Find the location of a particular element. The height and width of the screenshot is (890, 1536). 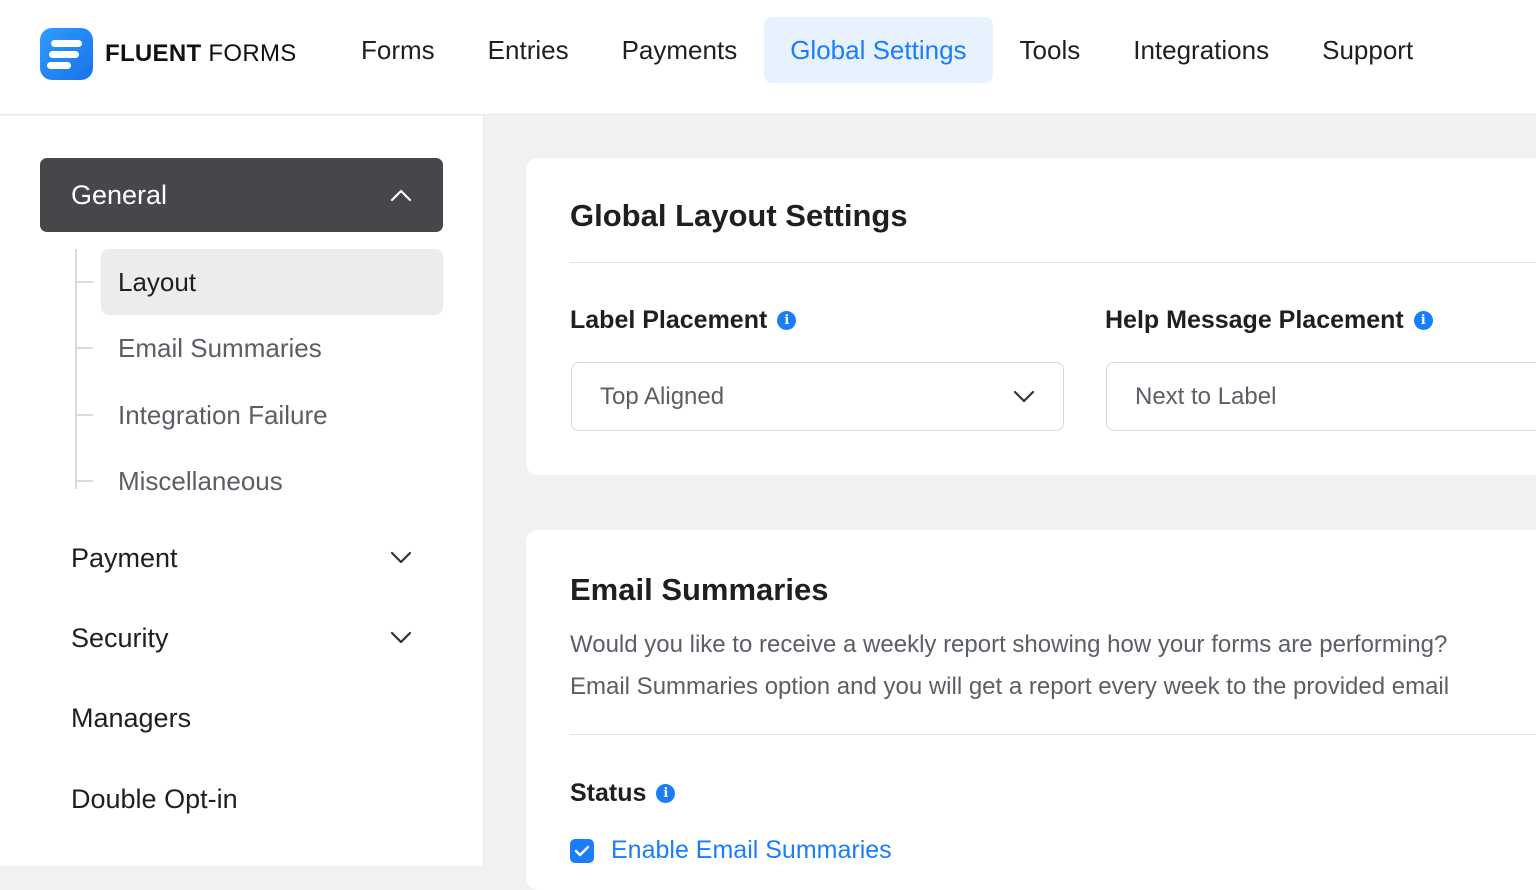

chevron-up-icon is located at coordinates (401, 195).